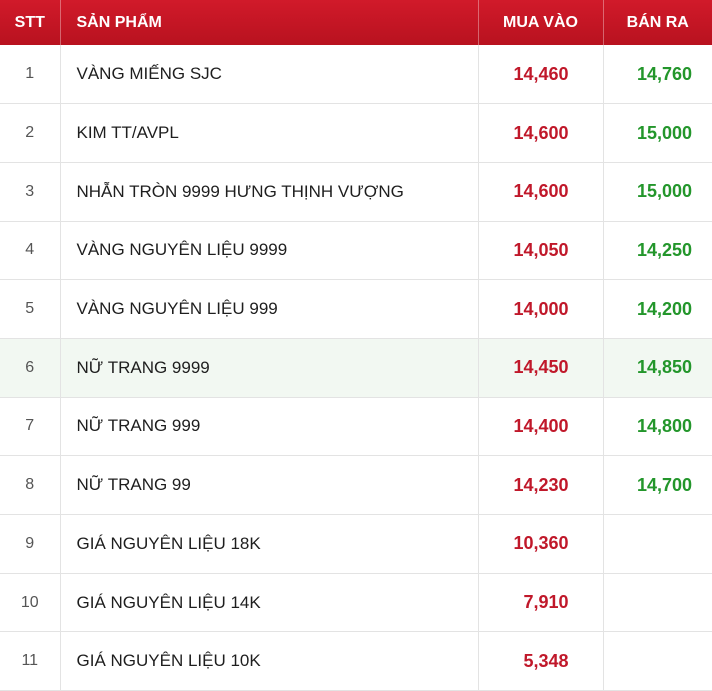 The height and width of the screenshot is (691, 712). Describe the element at coordinates (30, 133) in the screenshot. I see `row-stt: 2` at that location.